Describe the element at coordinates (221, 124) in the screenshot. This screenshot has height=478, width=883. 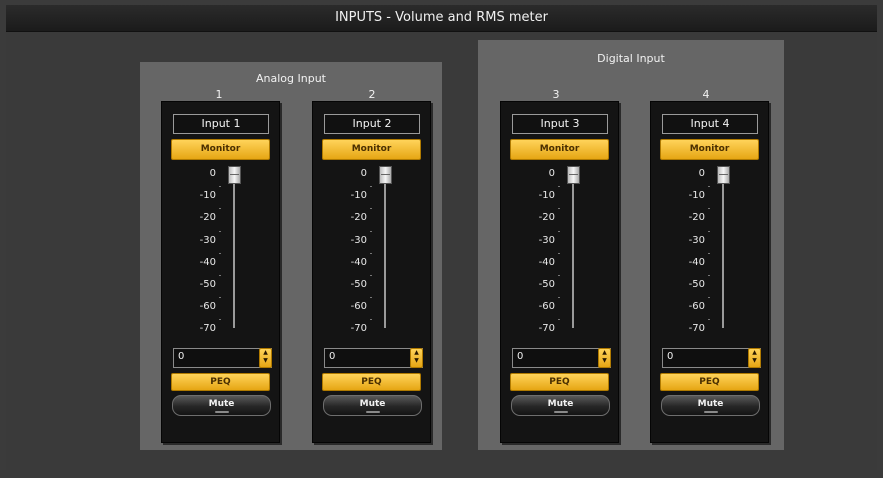
I see `channel-name-field: Input 1` at that location.